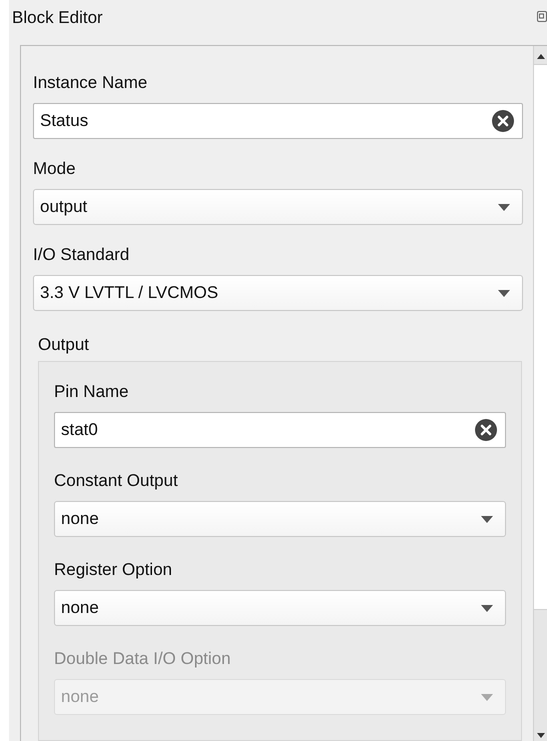 This screenshot has width=547, height=741. Describe the element at coordinates (143, 659) in the screenshot. I see `field-label: Double Data I/O Option` at that location.